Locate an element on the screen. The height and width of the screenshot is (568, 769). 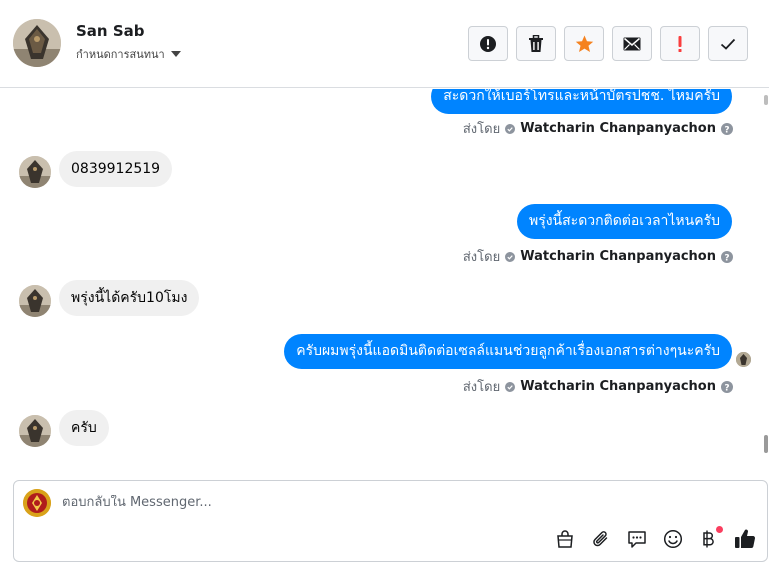
paperclip-icon is located at coordinates (600, 539).